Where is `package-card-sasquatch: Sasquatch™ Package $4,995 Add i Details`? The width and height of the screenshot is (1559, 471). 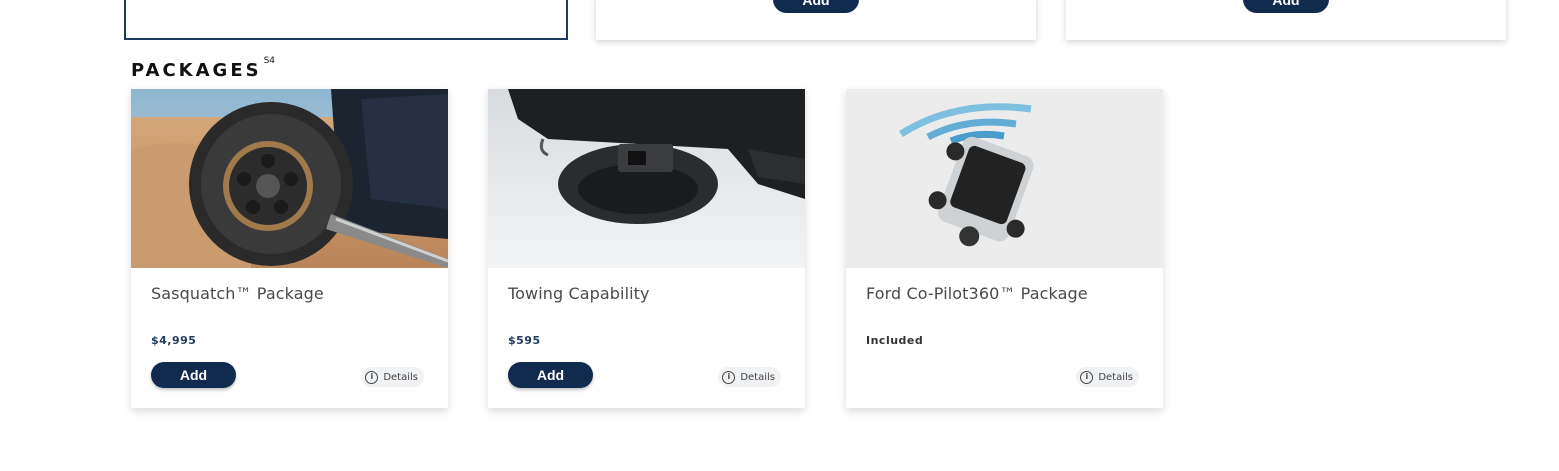 package-card-sasquatch: Sasquatch™ Package $4,995 Add i Details is located at coordinates (289, 248).